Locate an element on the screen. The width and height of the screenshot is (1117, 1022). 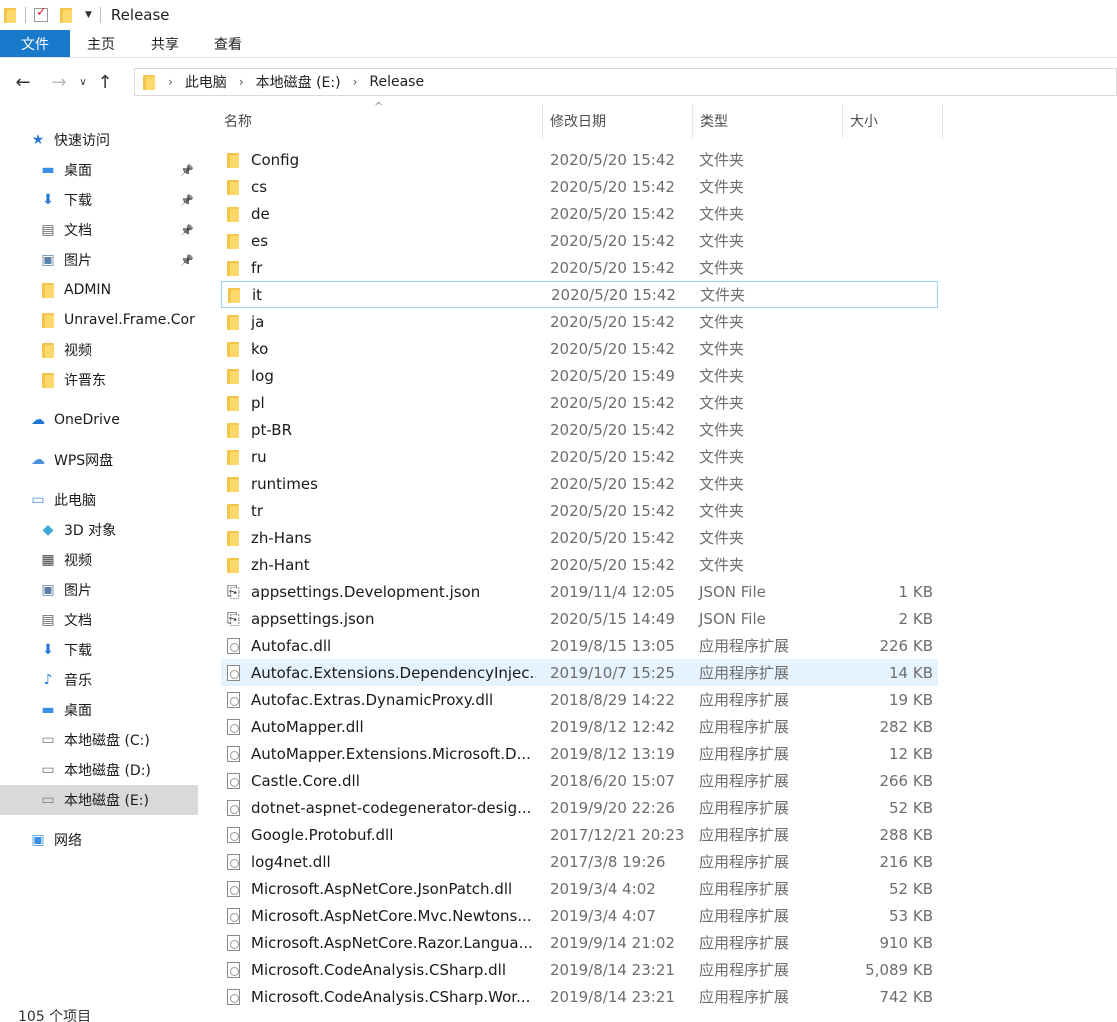
file-row: tr 2020/5/20 15:42 文件夹 is located at coordinates (579, 510).